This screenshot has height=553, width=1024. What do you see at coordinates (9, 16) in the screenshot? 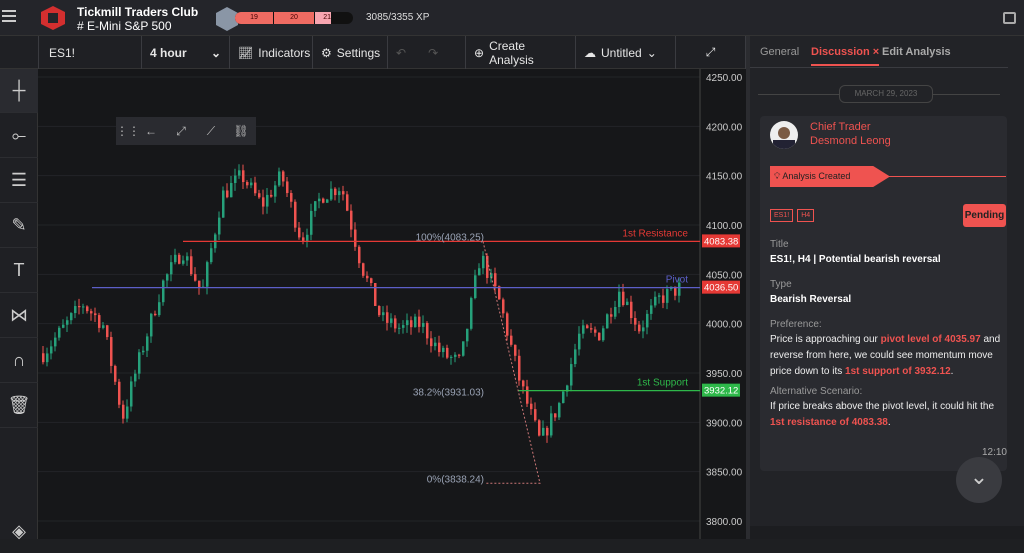
I see `menu-icon` at bounding box center [9, 16].